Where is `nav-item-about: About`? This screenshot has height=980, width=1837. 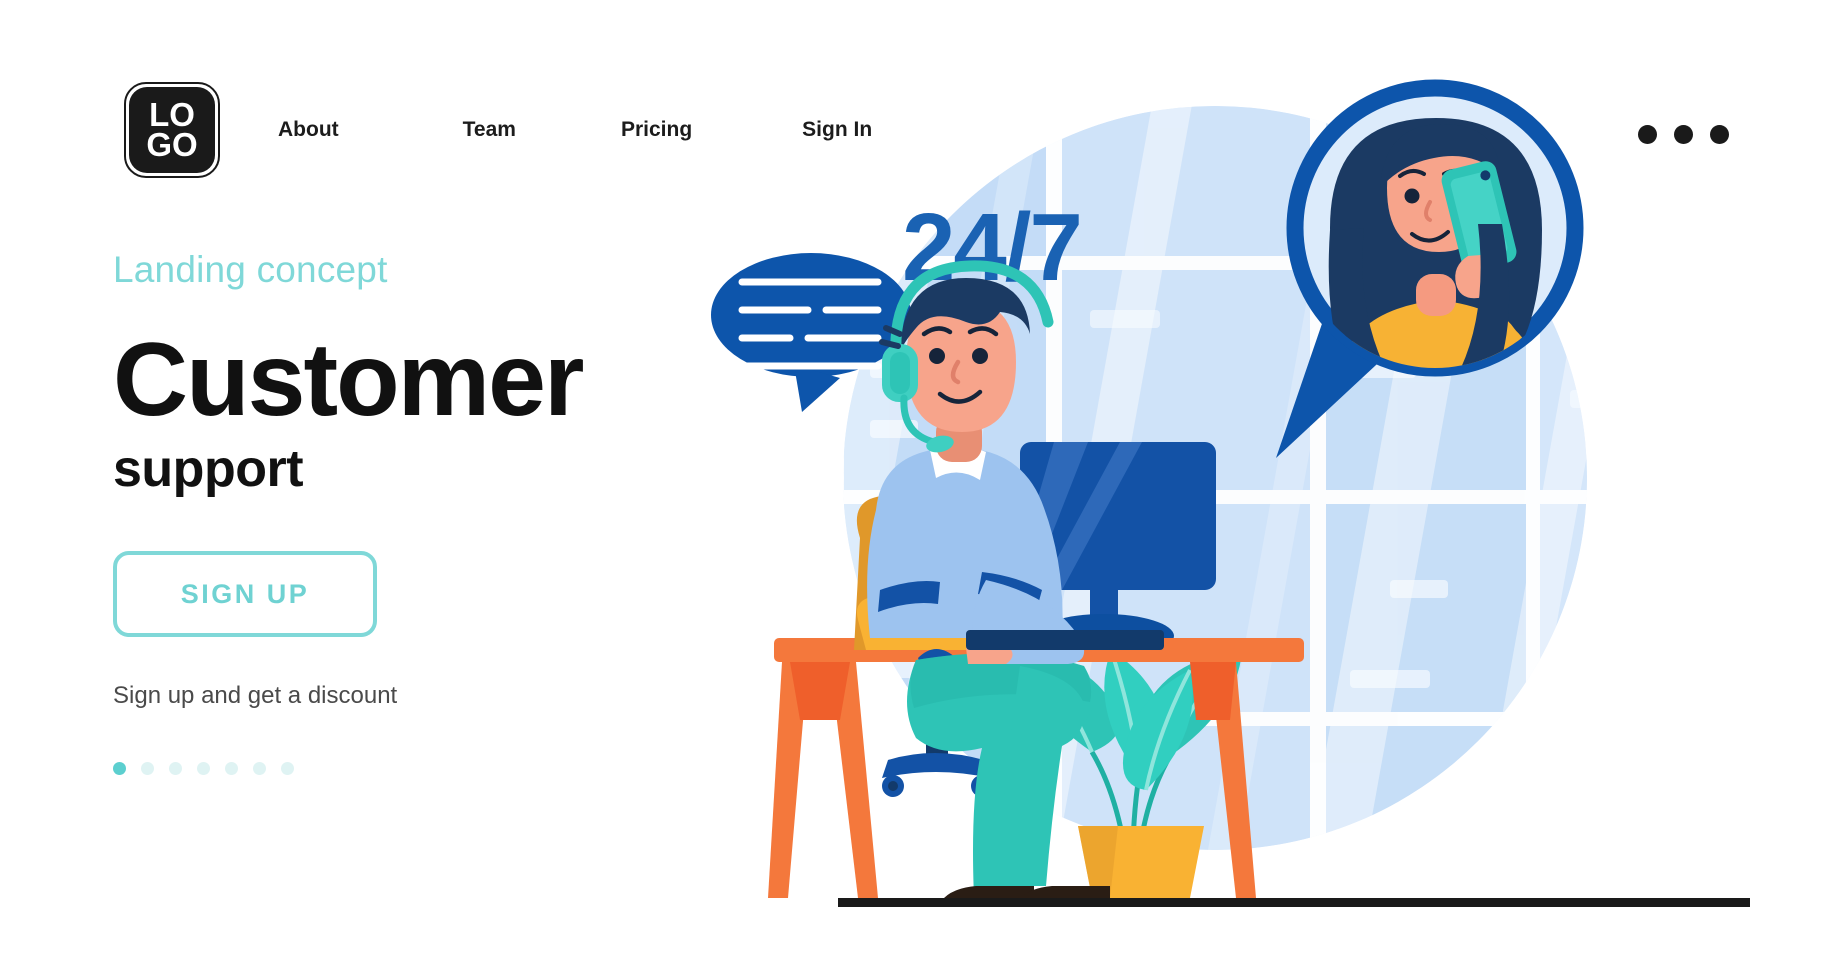
nav-item-about: About is located at coordinates (308, 130).